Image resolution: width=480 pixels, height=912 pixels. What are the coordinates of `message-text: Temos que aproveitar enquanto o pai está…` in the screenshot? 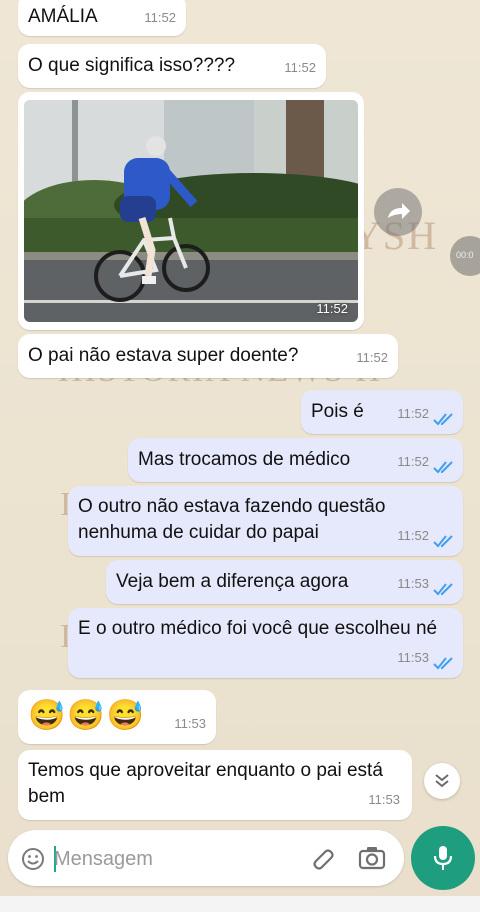 It's located at (205, 783).